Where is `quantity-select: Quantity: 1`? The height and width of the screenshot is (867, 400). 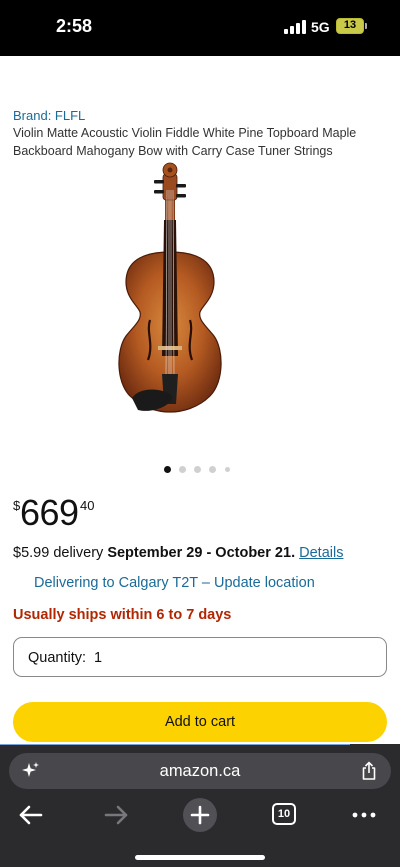
quantity-select: Quantity: 1 is located at coordinates (200, 657).